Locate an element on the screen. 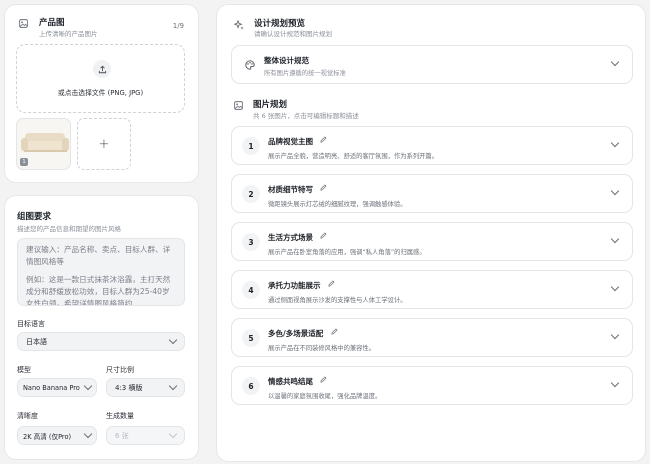  plan-description: 展示产品在卧室角落的应用，强调“私人角落”的归属感。 is located at coordinates (347, 251).